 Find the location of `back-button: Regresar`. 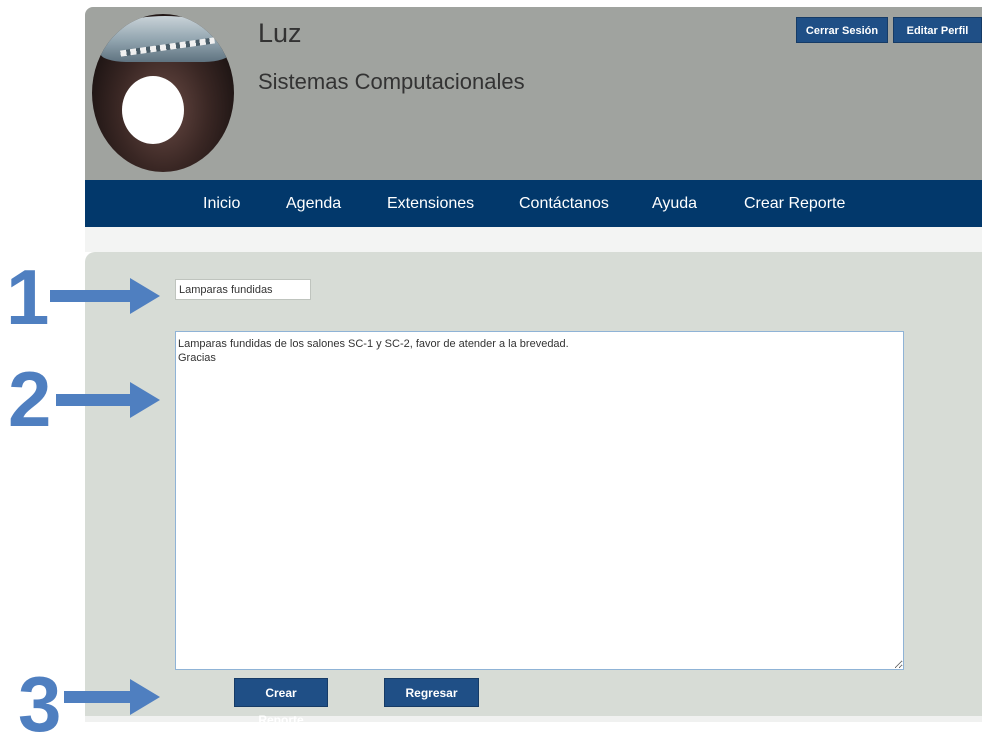

back-button: Regresar is located at coordinates (431, 692).